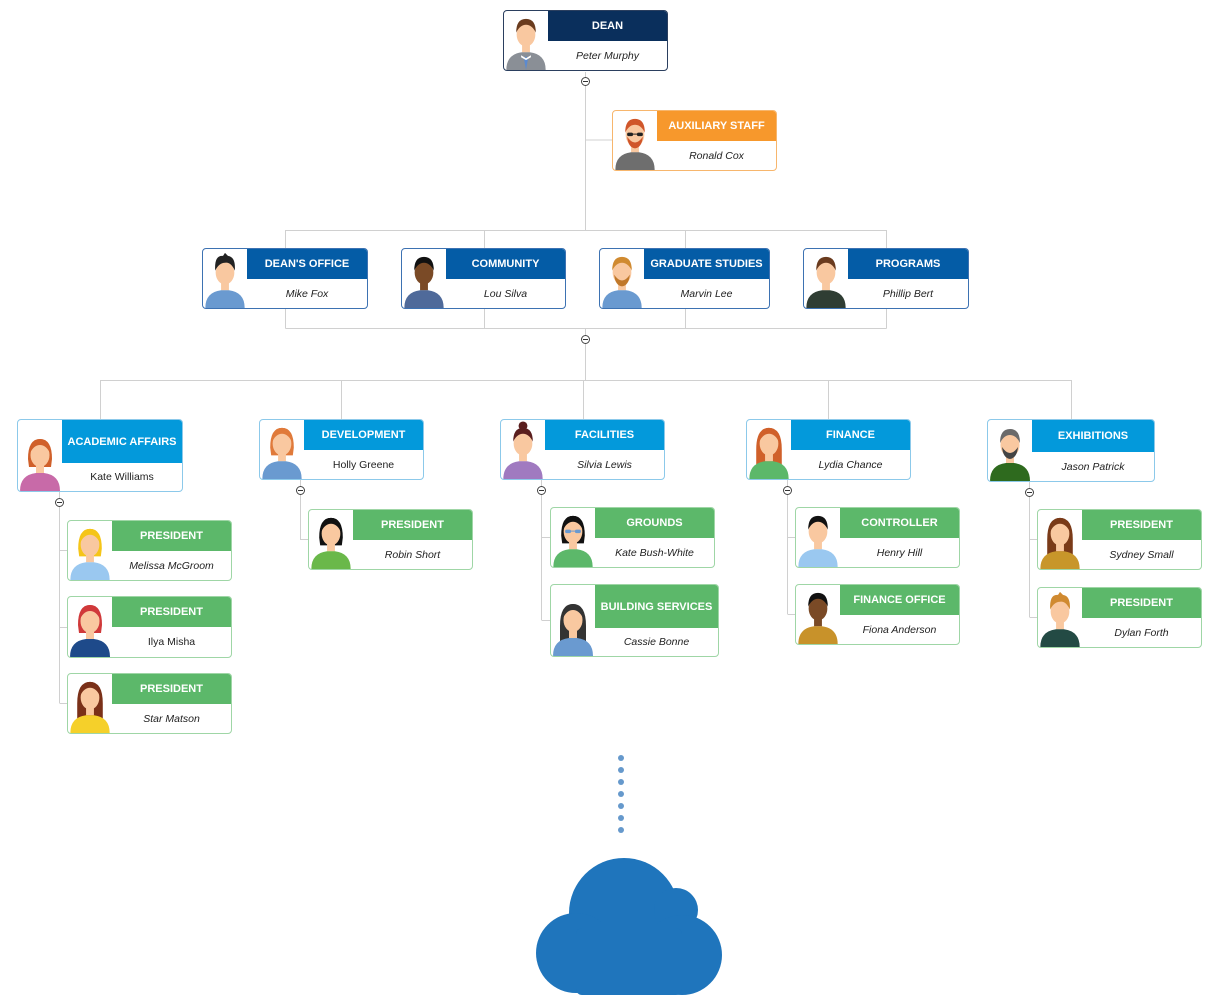 The image size is (1218, 1000). I want to click on node-name: Silvia Lewis, so click(604, 464).